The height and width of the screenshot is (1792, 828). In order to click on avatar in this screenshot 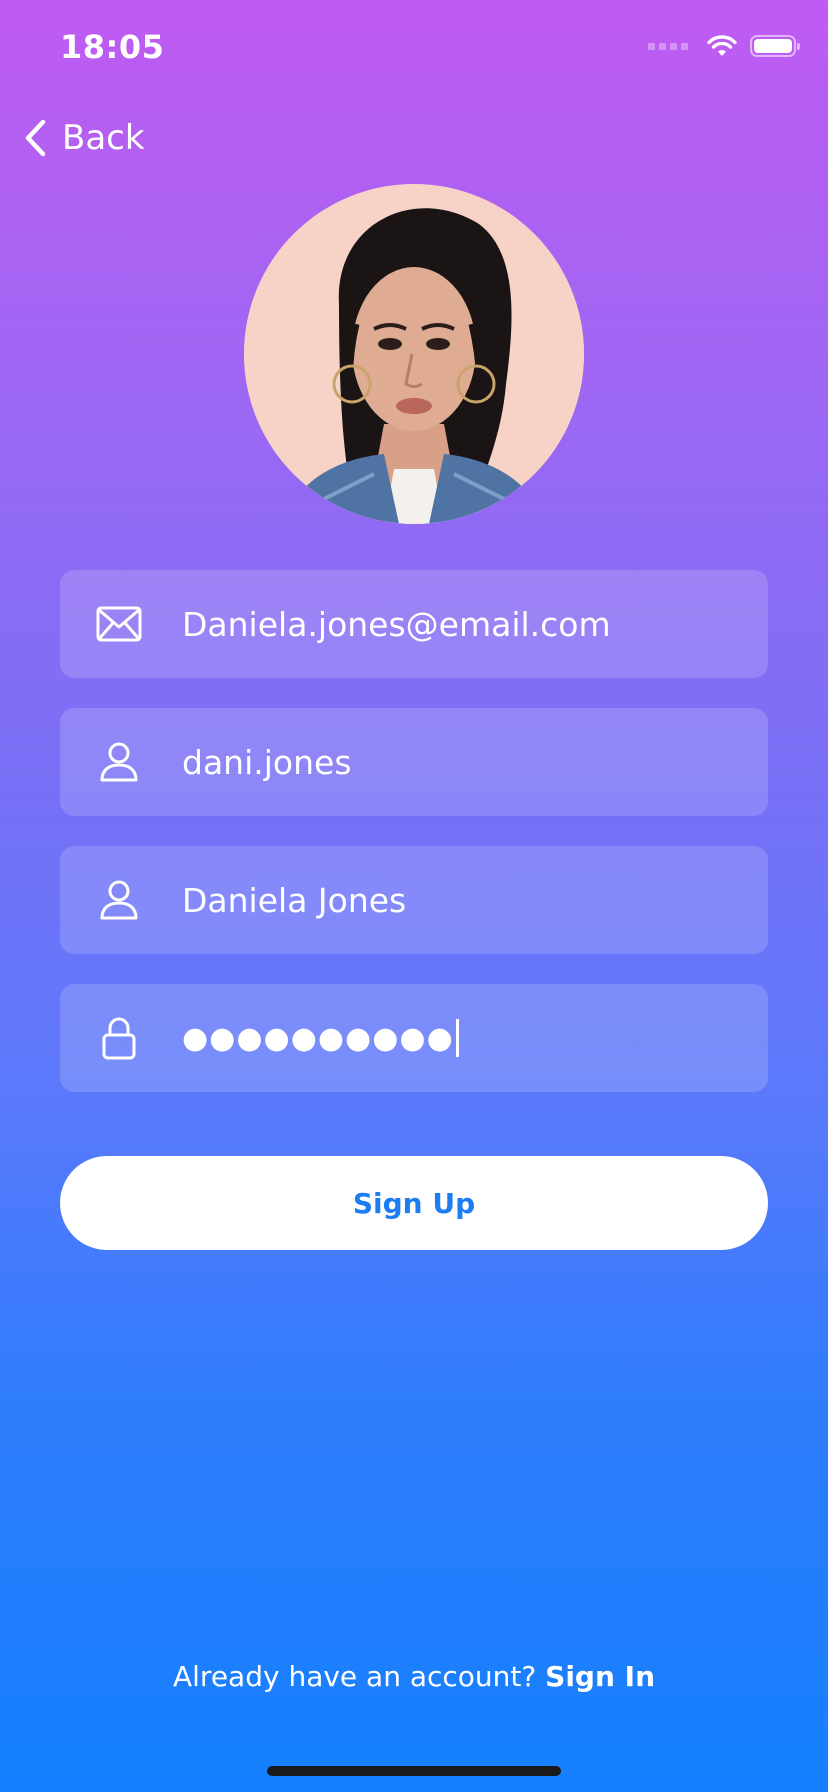, I will do `click(414, 354)`.